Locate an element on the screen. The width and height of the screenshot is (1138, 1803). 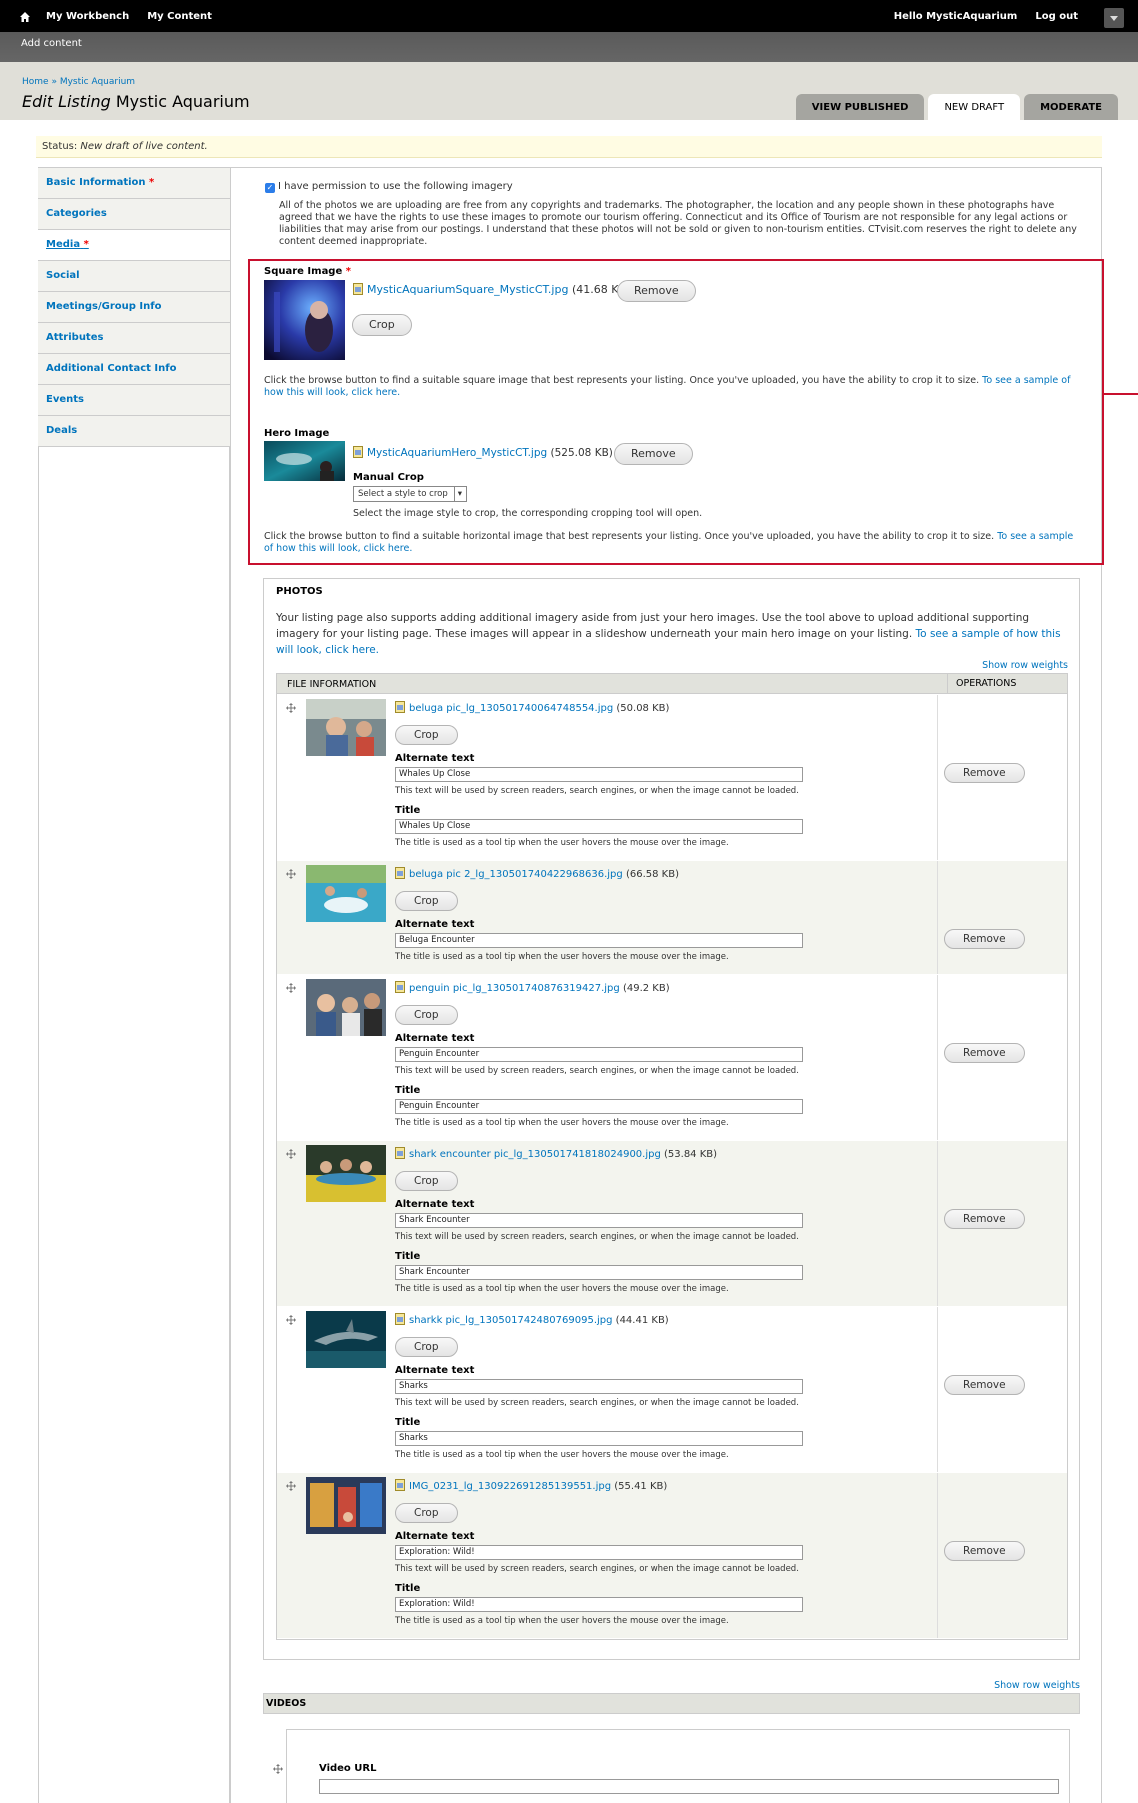
add-content-link: Add content is located at coordinates (51, 43).